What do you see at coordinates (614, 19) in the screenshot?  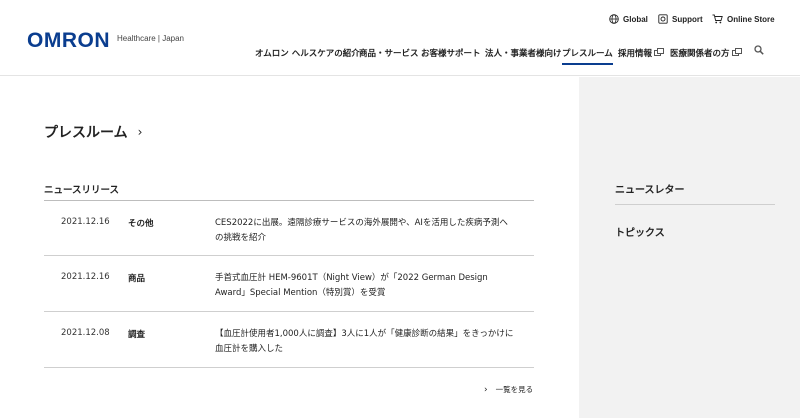 I see `globe-icon` at bounding box center [614, 19].